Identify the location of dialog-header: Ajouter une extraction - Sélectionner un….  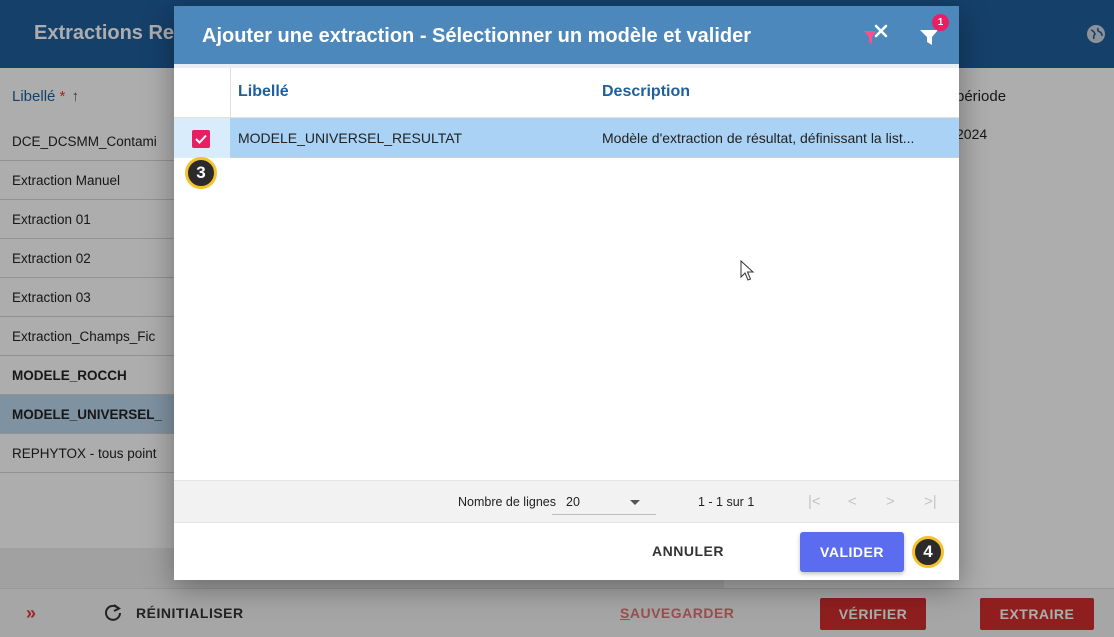
(566, 35).